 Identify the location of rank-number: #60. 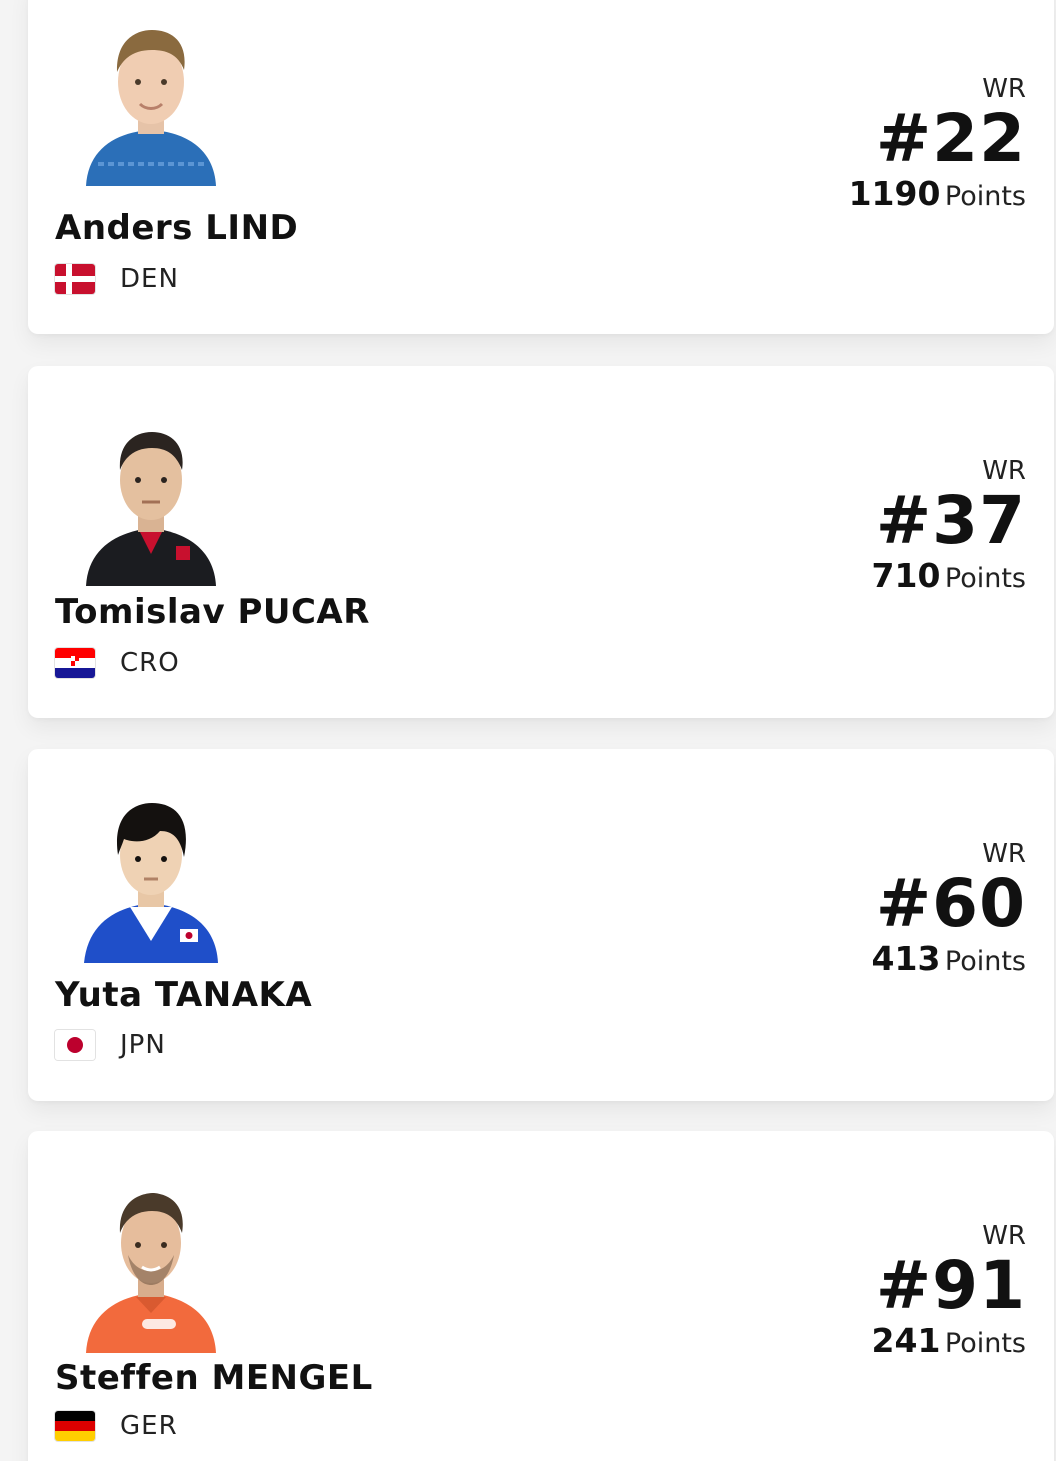
(950, 903).